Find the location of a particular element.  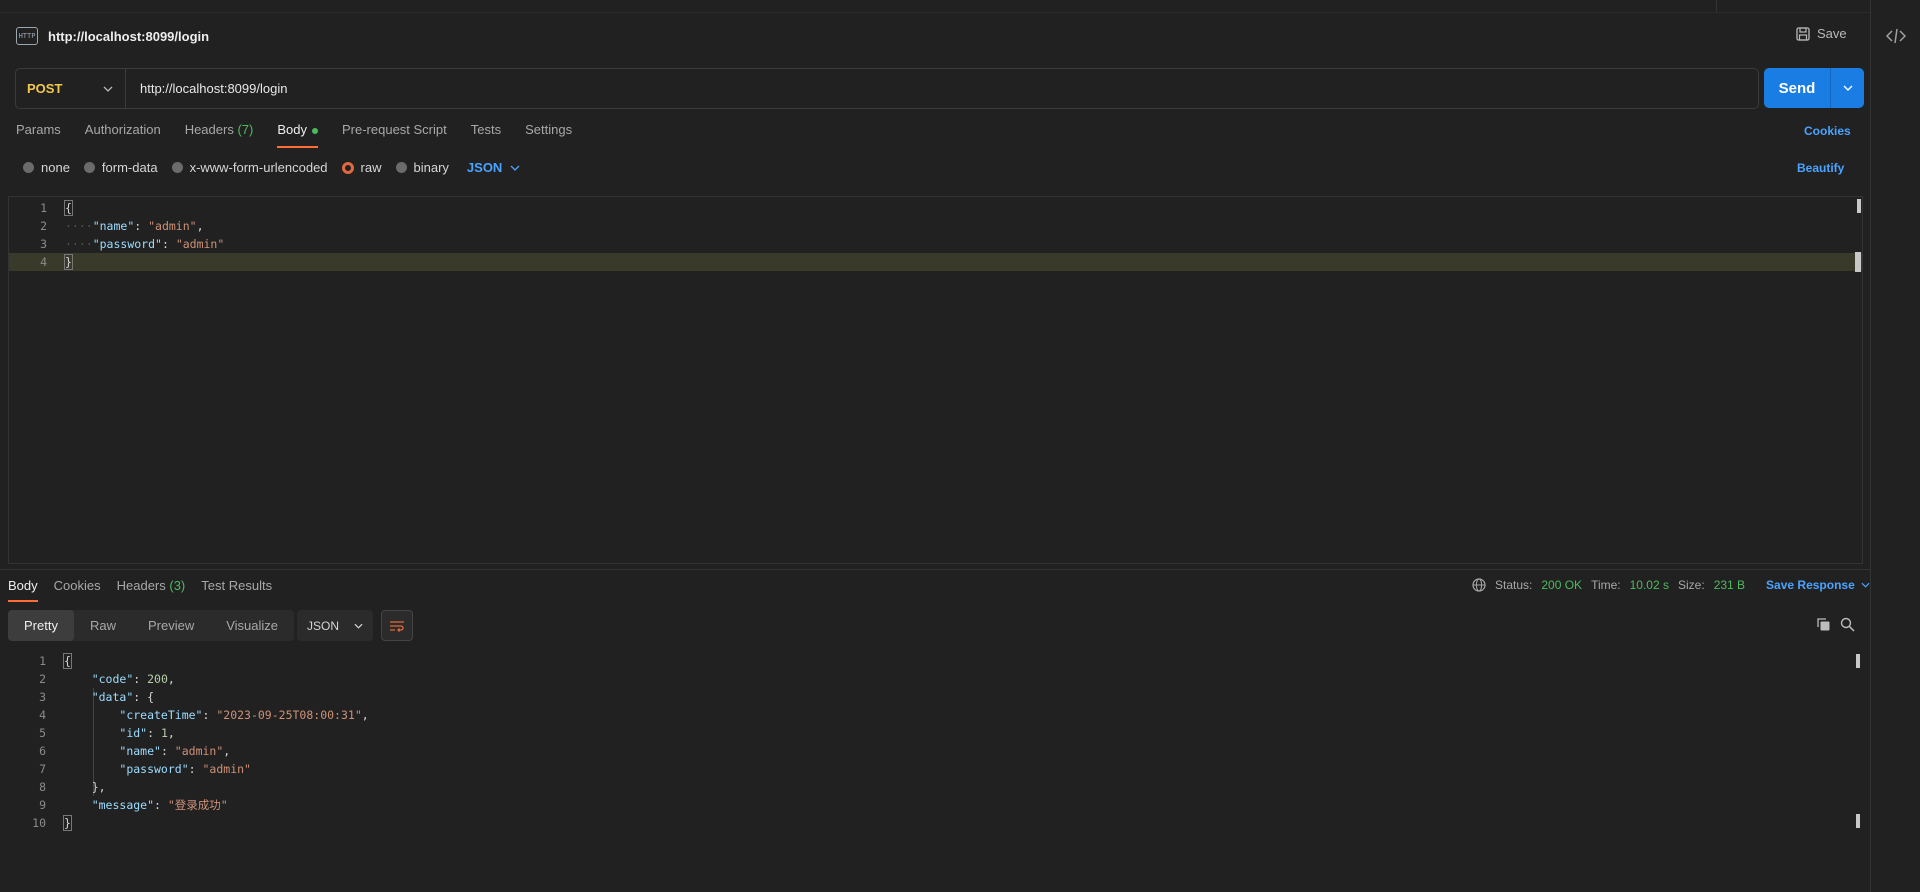

code-line: 1 { is located at coordinates (935, 661).